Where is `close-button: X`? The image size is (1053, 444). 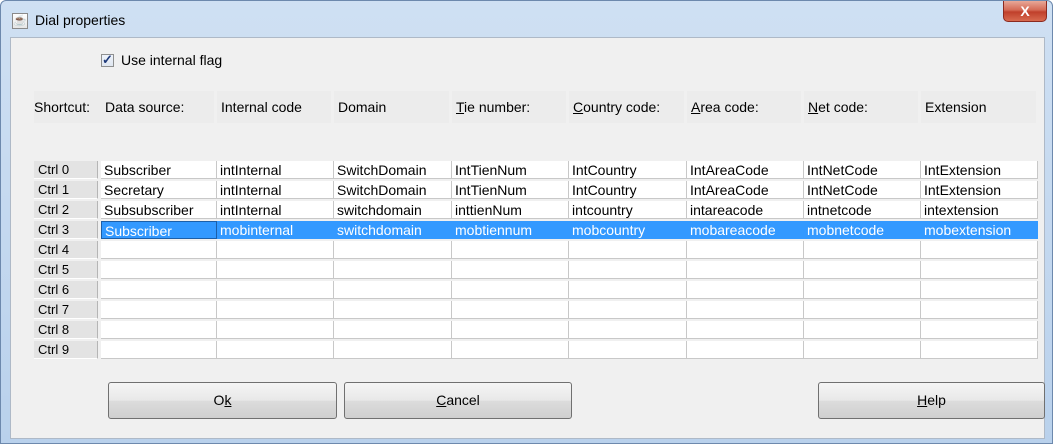
close-button: X is located at coordinates (1025, 11).